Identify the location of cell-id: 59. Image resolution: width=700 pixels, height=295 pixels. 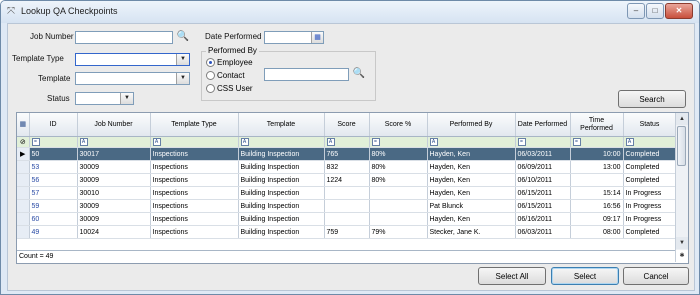
(53, 206).